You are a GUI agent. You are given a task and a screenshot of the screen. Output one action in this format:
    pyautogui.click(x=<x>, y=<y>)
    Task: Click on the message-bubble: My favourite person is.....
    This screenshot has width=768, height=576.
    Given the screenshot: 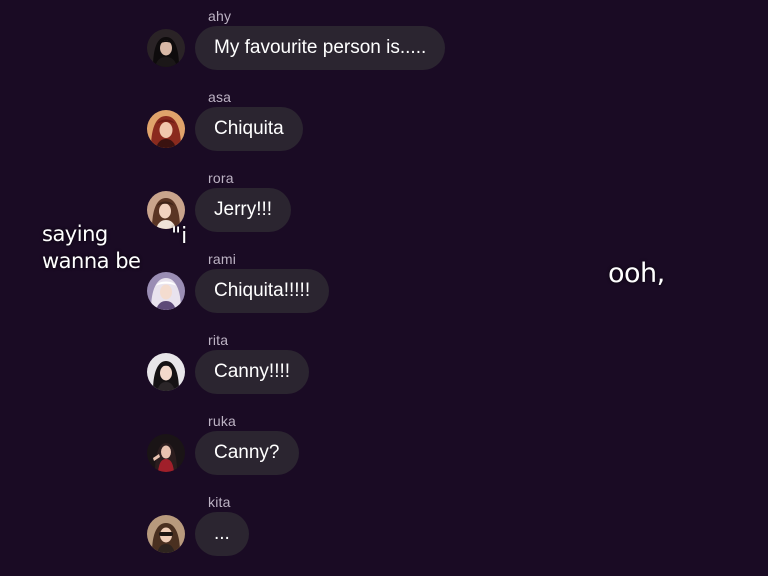 What is the action you would take?
    pyautogui.click(x=320, y=48)
    